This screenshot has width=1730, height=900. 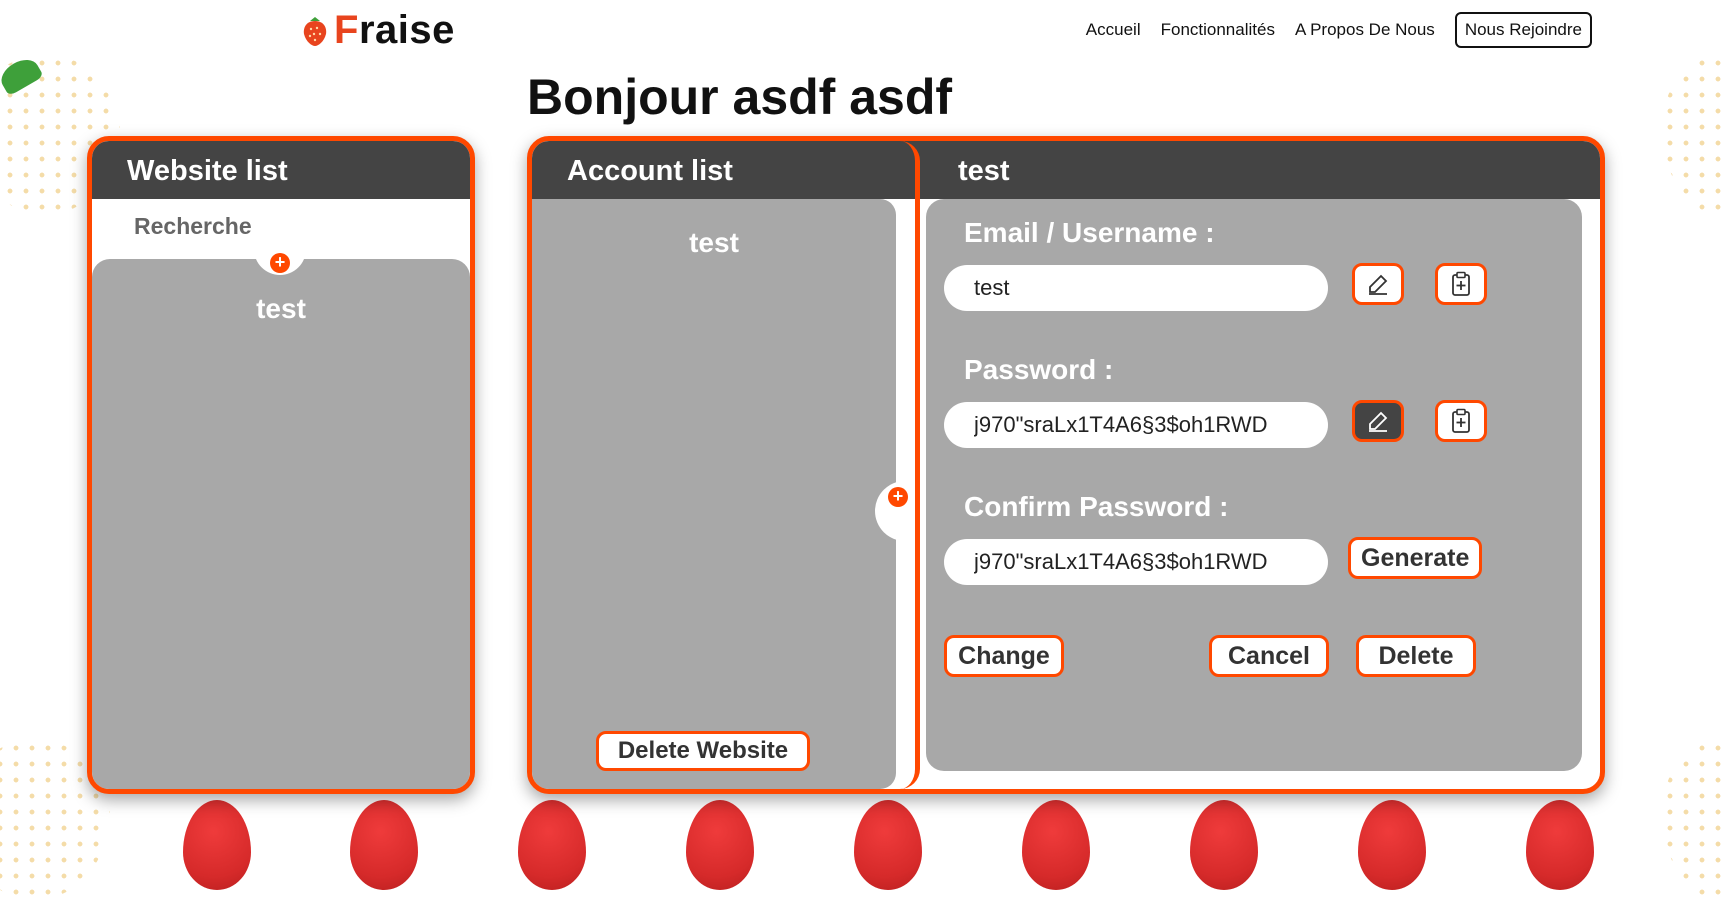 What do you see at coordinates (281, 524) in the screenshot?
I see `website-list: test` at bounding box center [281, 524].